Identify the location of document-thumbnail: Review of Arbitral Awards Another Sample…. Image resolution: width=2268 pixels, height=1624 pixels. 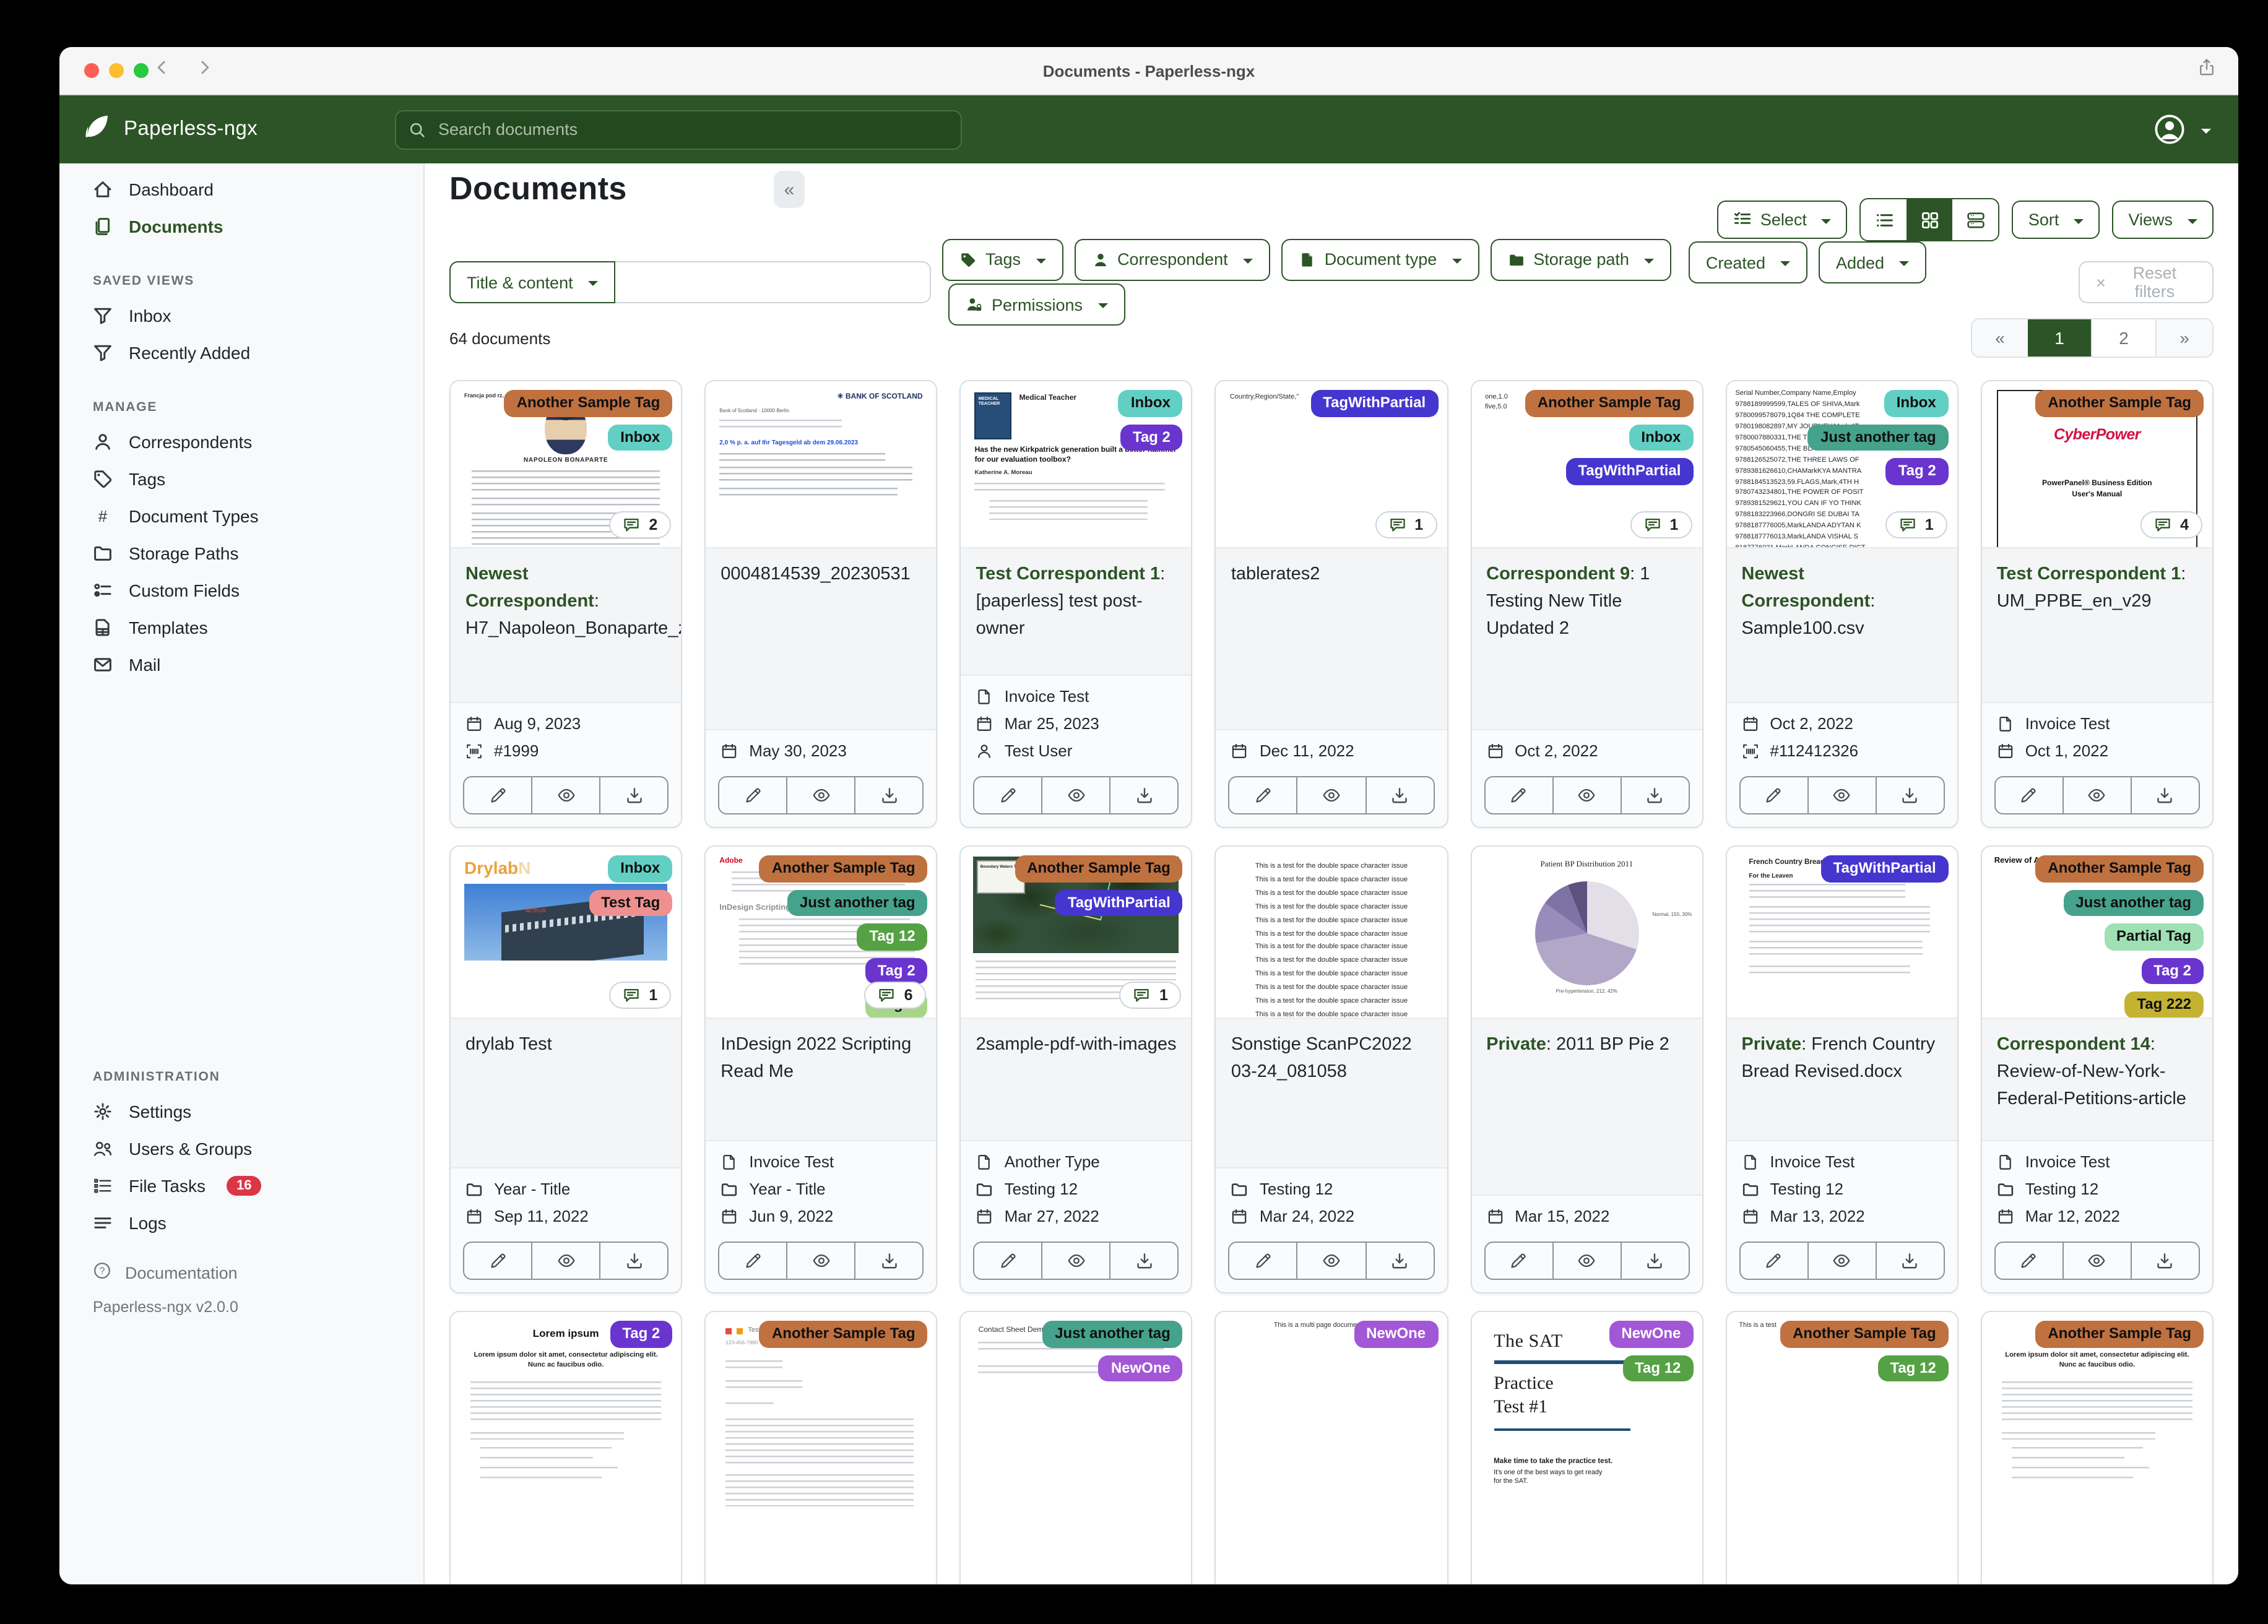
(2096, 932).